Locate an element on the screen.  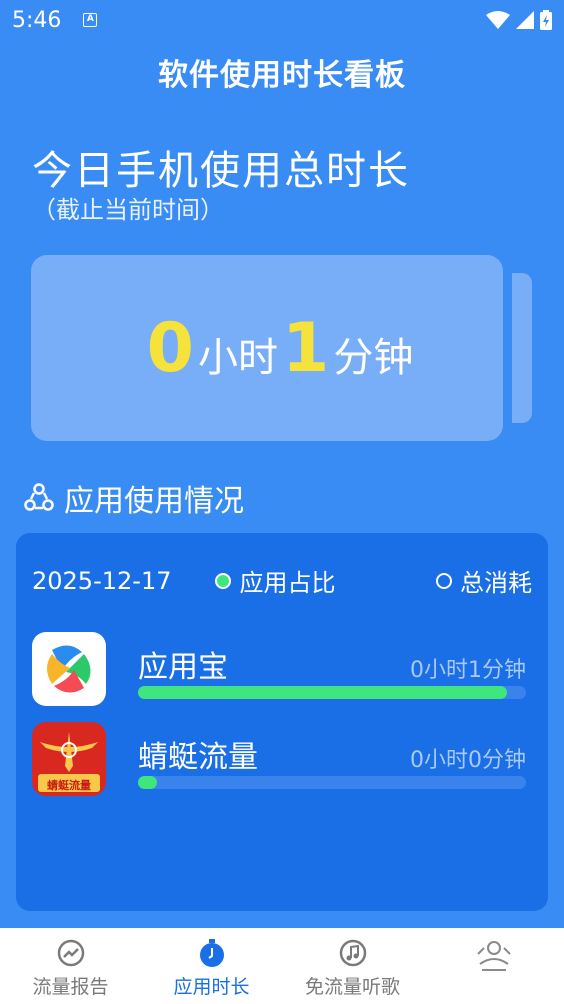
bottom-nav: 流量报告 应用时长 免流量听歌 is located at coordinates (282, 966).